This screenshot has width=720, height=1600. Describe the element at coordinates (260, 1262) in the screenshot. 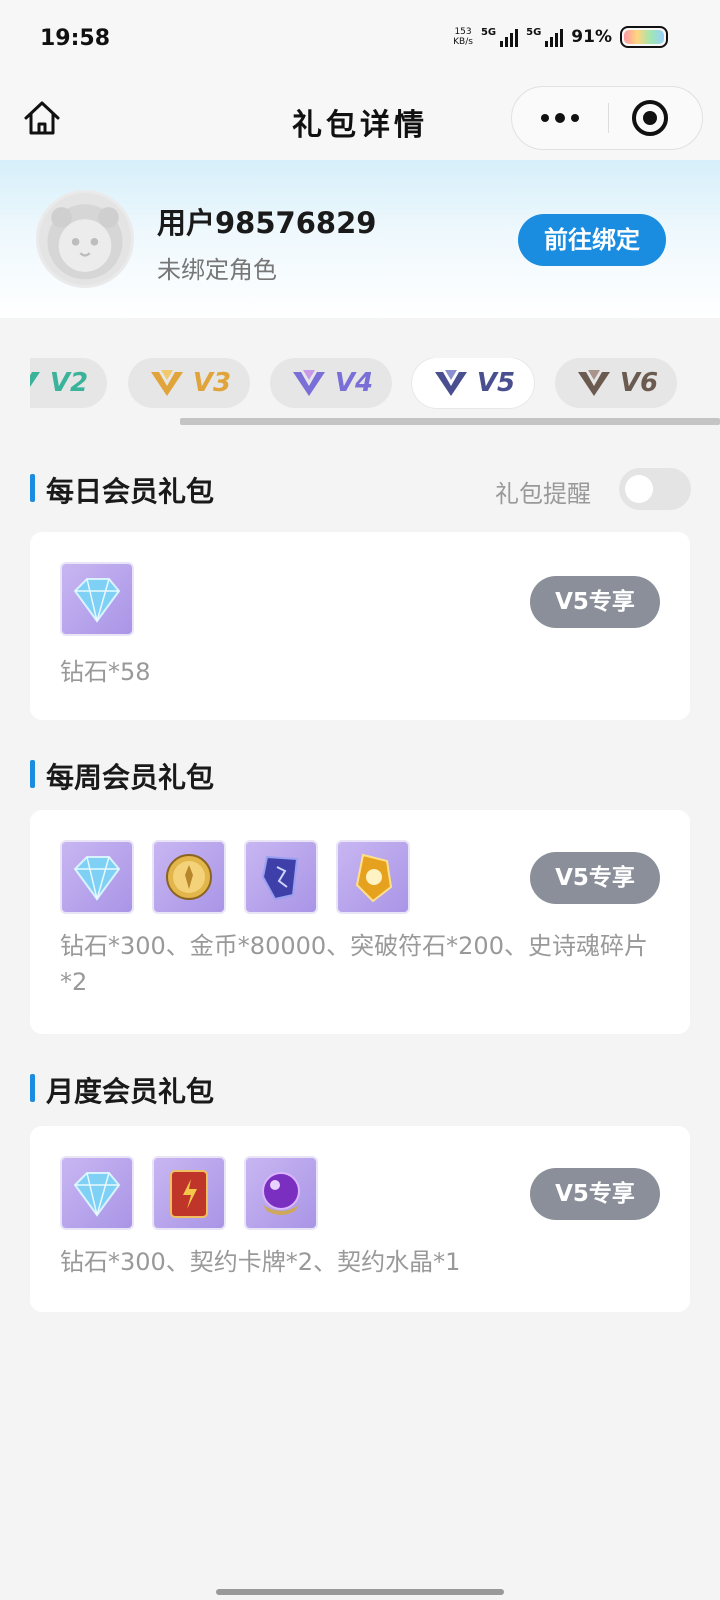

I see `monthly-gift-description: 钻石*300、契约卡牌*2、契约水晶*1` at that location.